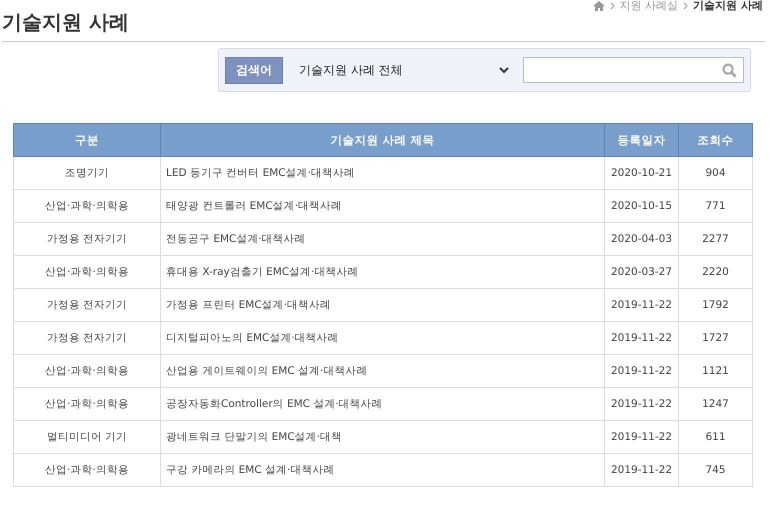  I want to click on table-cell: 1792, so click(715, 305).